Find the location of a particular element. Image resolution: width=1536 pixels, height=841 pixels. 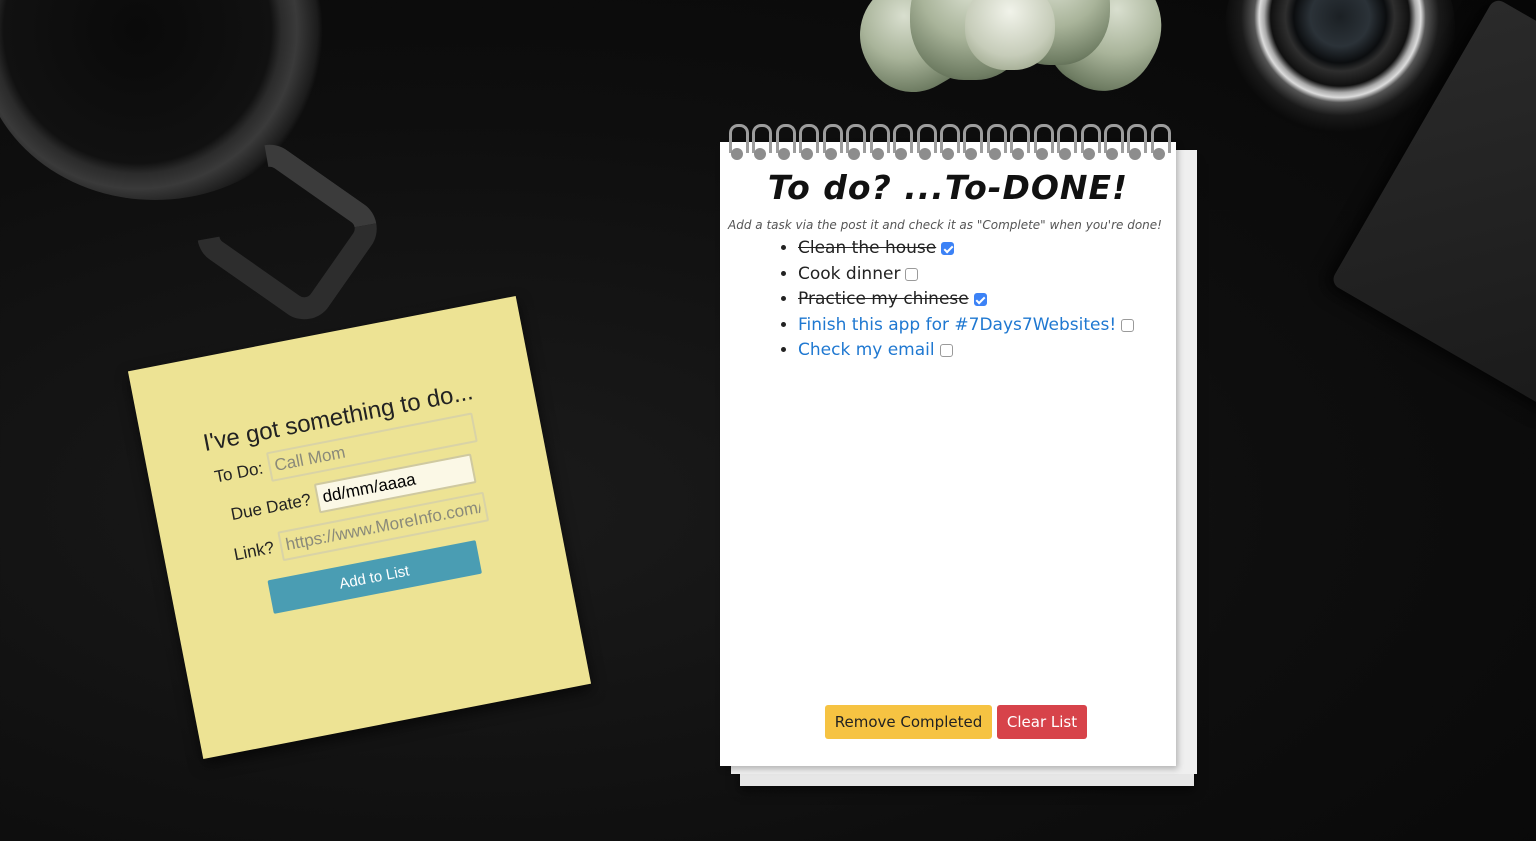

remove-completed-button: Remove Completed is located at coordinates (908, 722).